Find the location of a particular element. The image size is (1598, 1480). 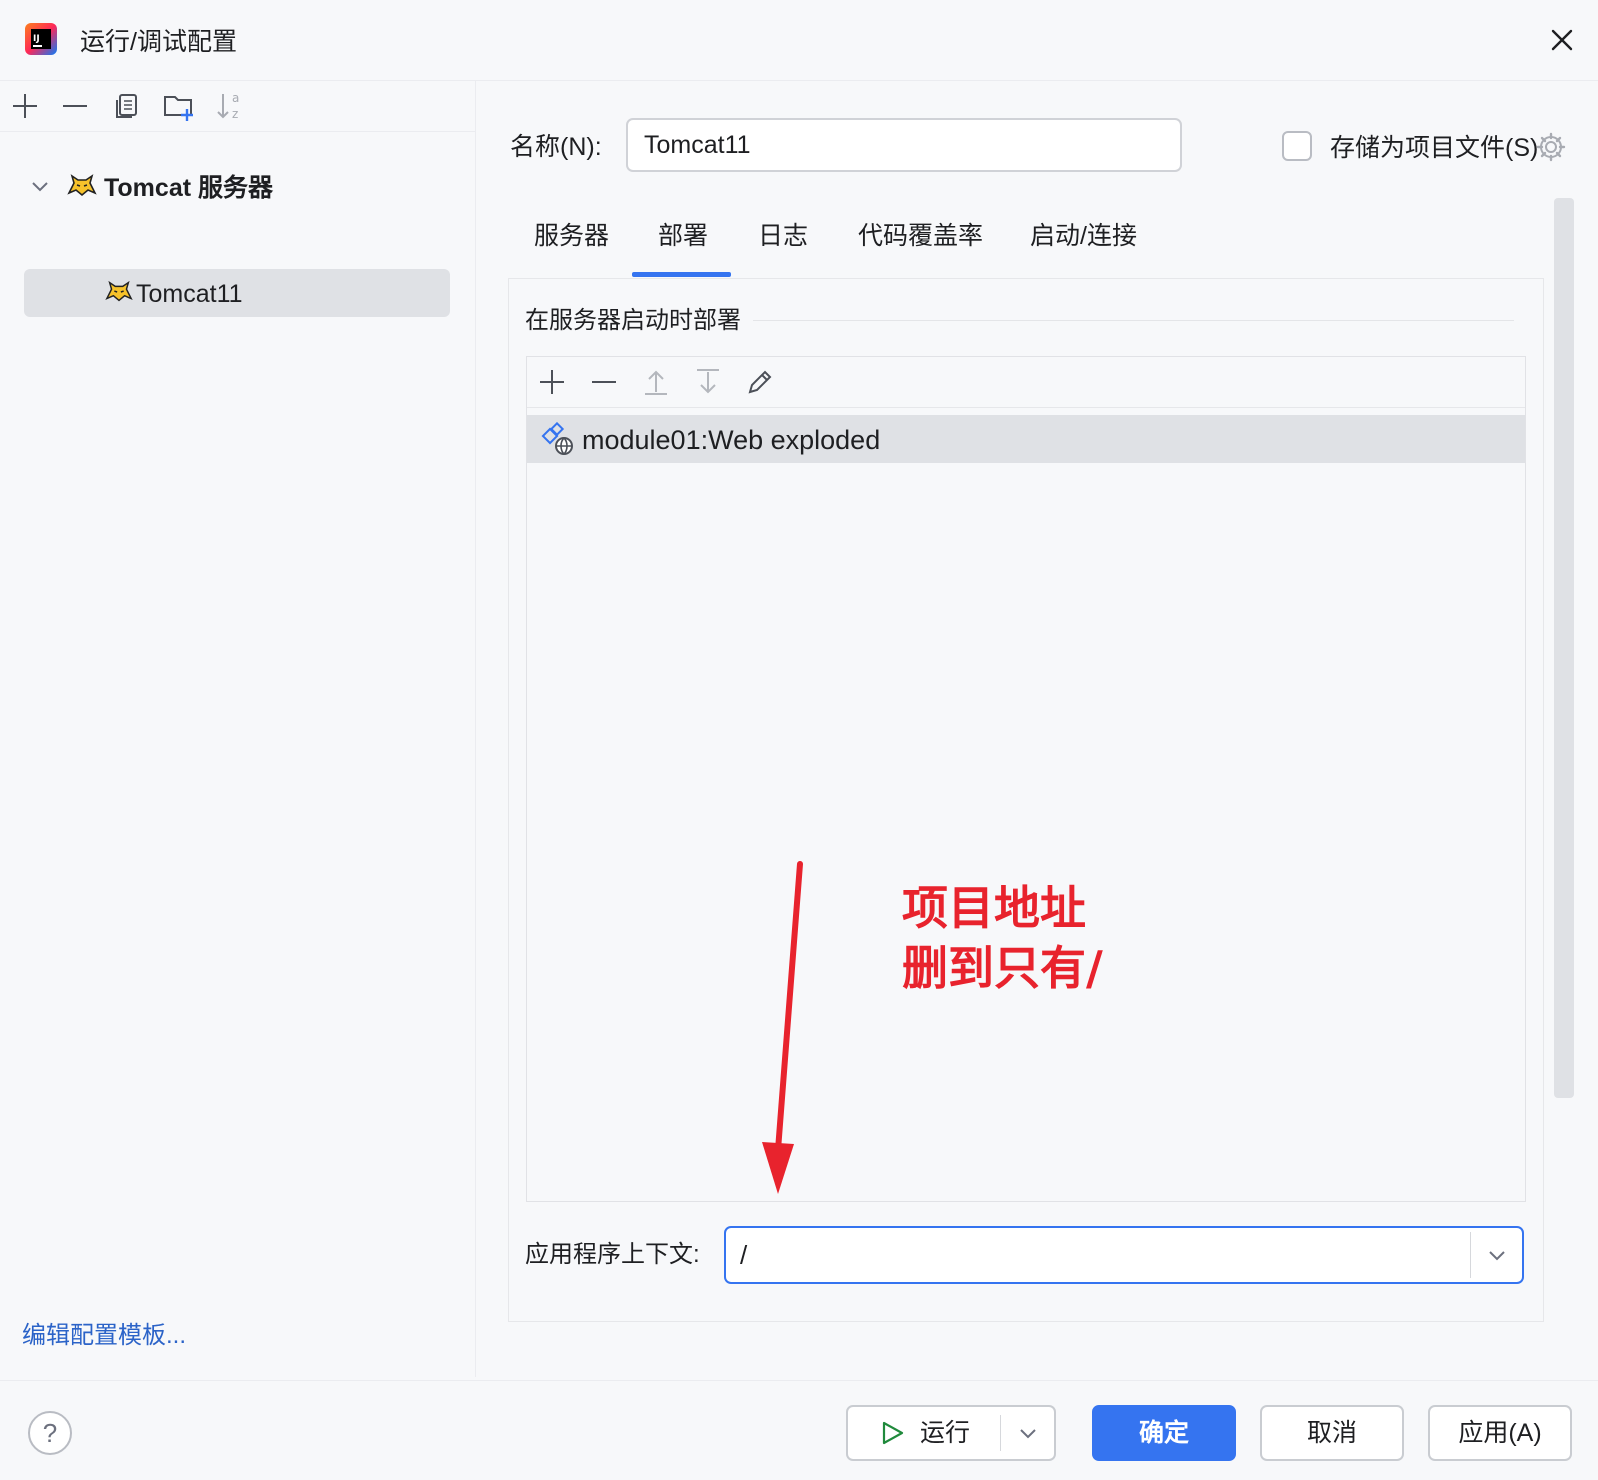

annotation-line-2: 删到只有/ is located at coordinates (1002, 968).